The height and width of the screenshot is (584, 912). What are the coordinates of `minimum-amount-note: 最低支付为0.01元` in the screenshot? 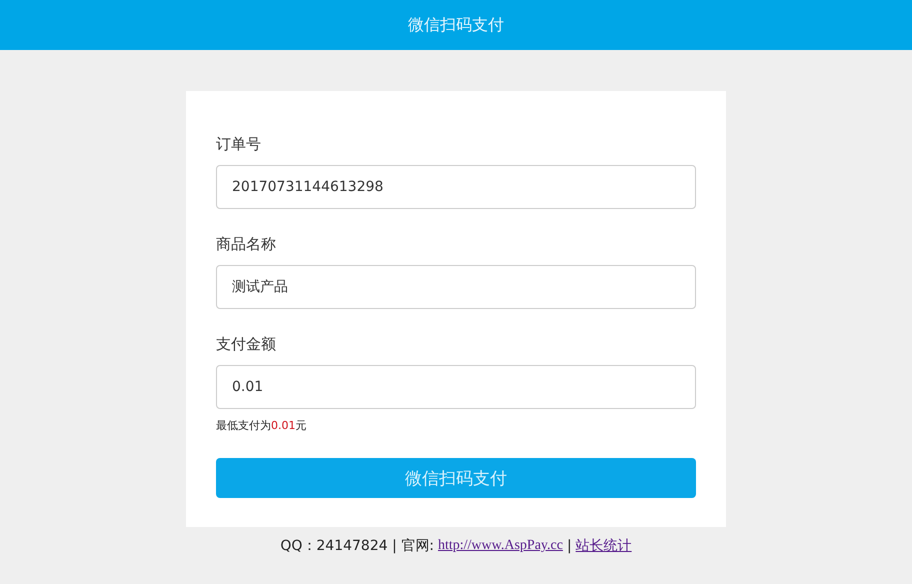 It's located at (262, 425).